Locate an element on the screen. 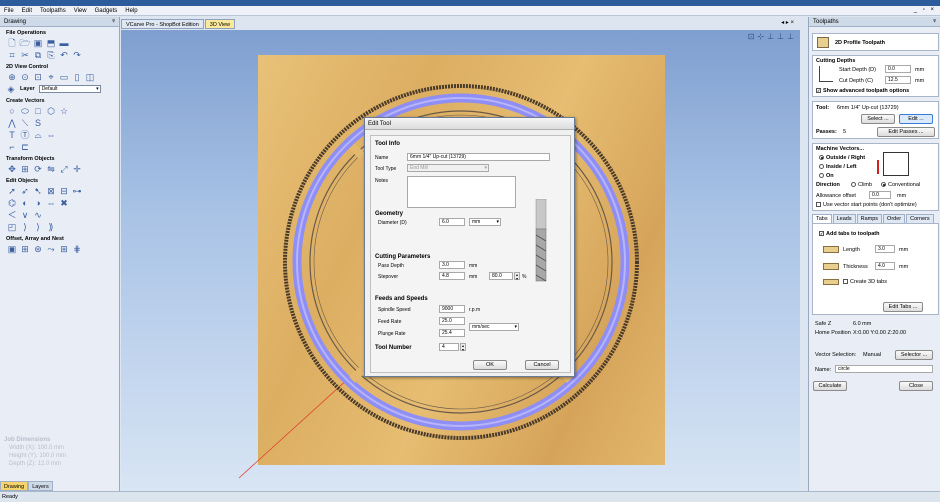  text-frame-icon: Ⓣ is located at coordinates (25, 135).